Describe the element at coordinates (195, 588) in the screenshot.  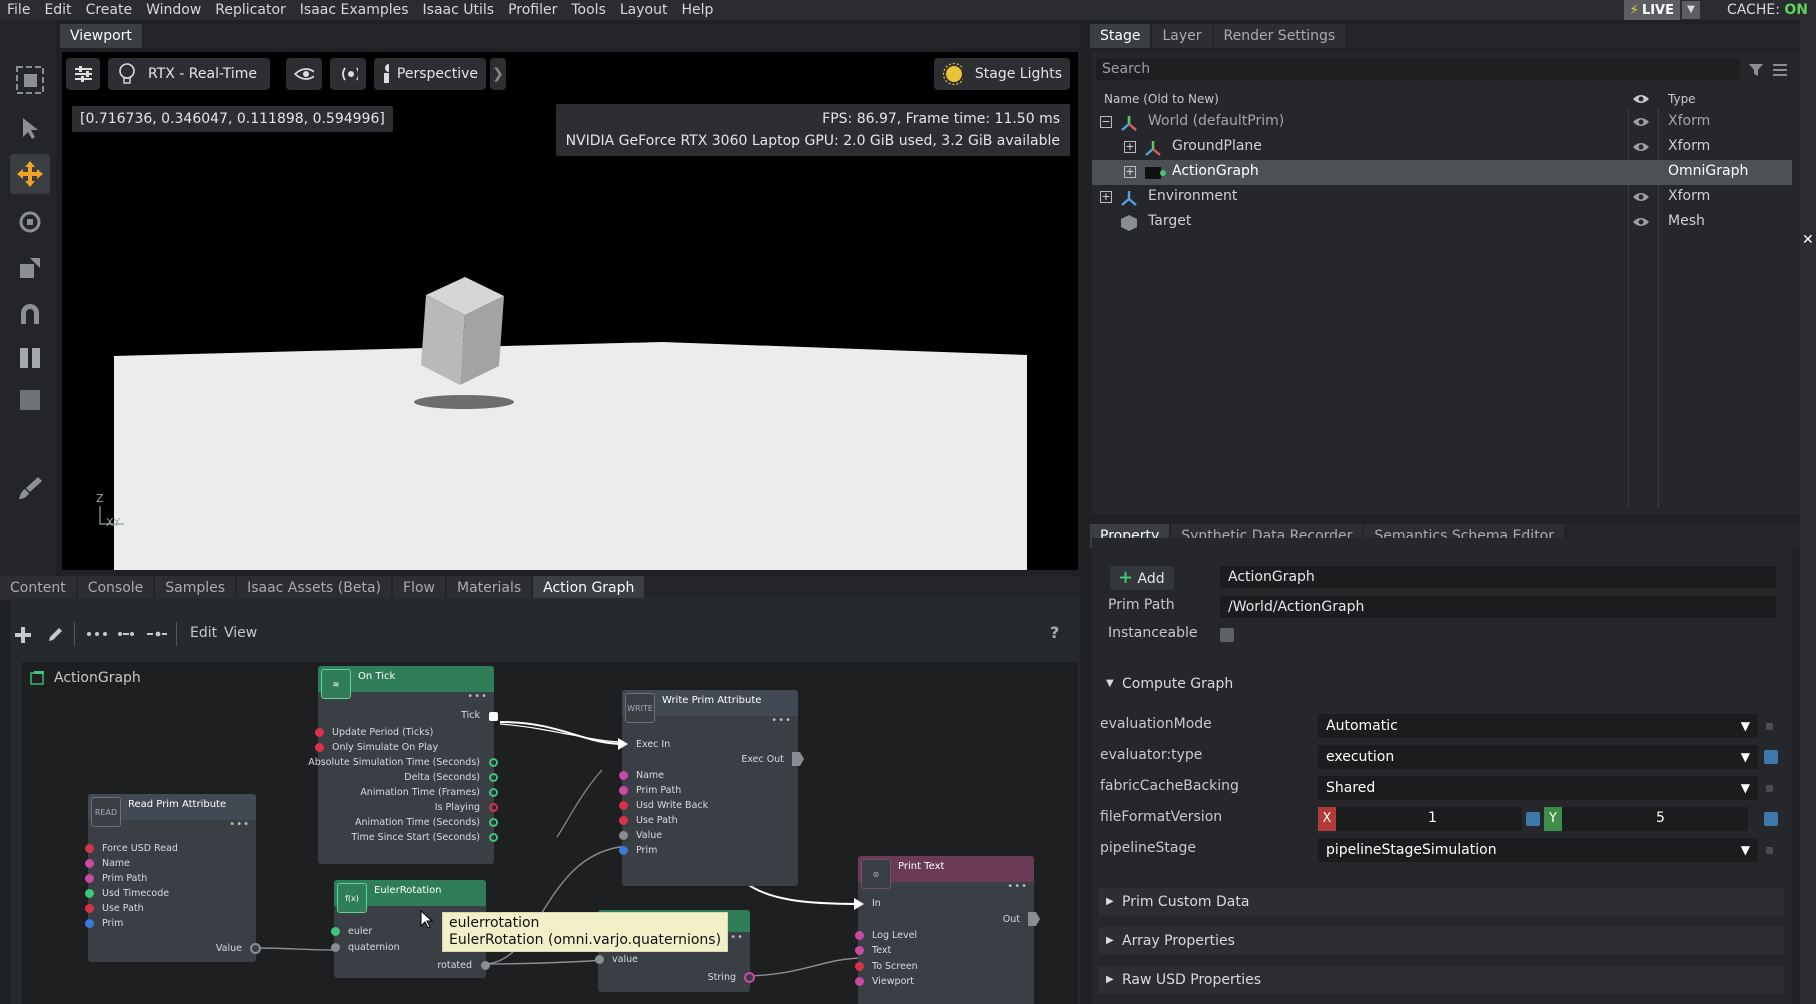
I see `tab-samples: Samples` at that location.